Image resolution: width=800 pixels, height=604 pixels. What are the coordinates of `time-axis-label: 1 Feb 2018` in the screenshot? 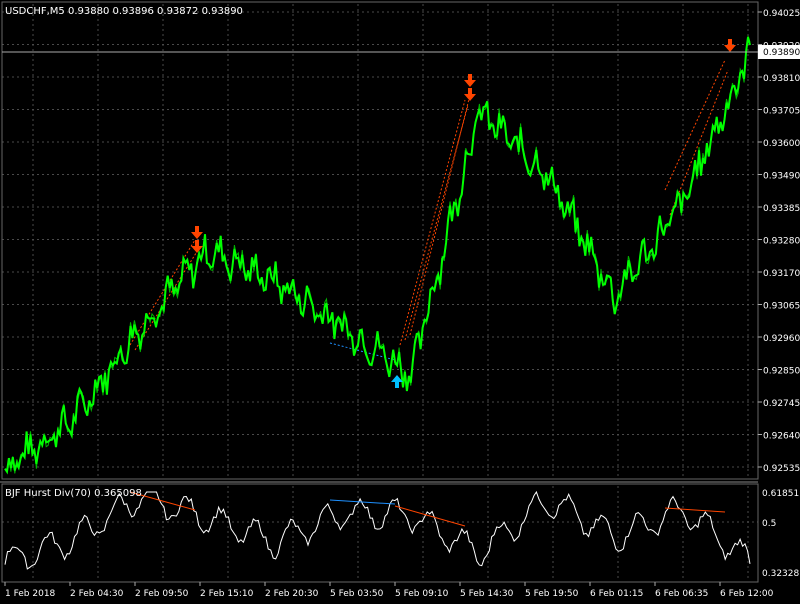 It's located at (30, 594).